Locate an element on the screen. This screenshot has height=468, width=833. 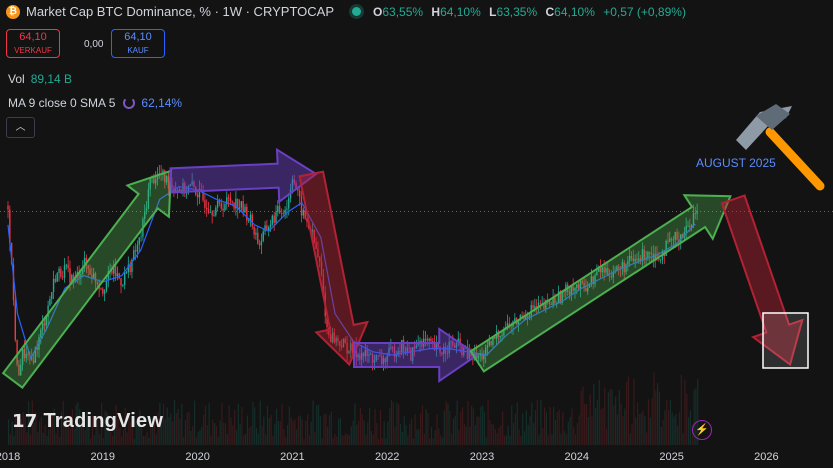
buy-button: 64,10 KAUF is located at coordinates (138, 43).